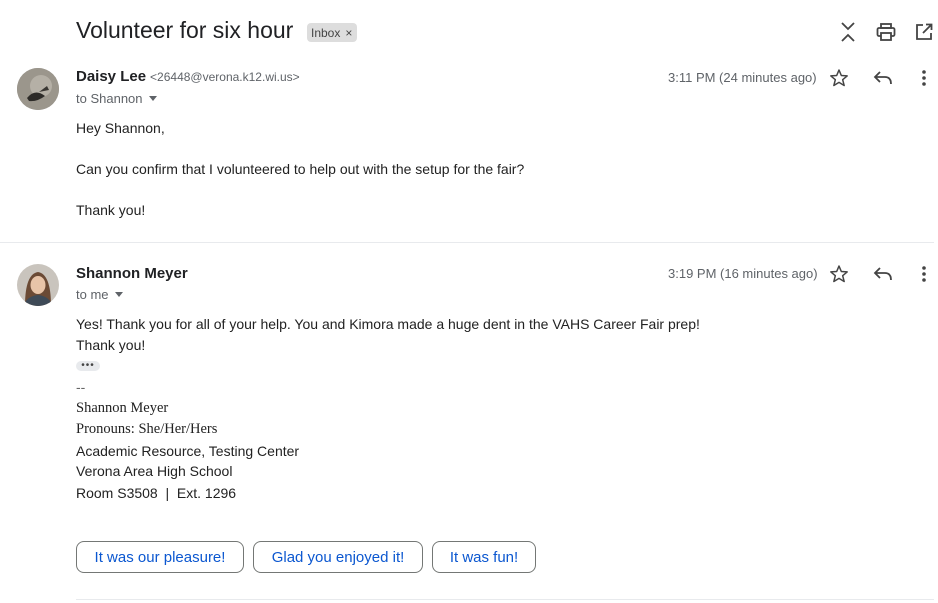 This screenshot has height=603, width=938. Describe the element at coordinates (924, 32) in the screenshot. I see `open-in-new-window-icon` at that location.